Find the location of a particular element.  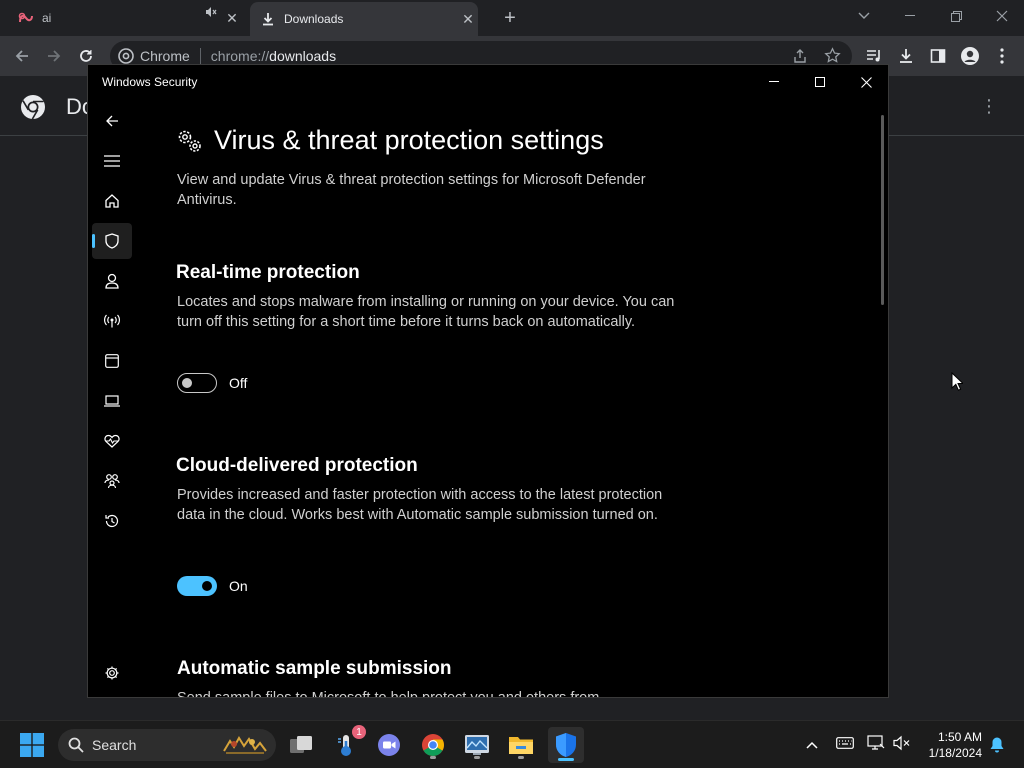

omnibox-divider is located at coordinates (200, 56).